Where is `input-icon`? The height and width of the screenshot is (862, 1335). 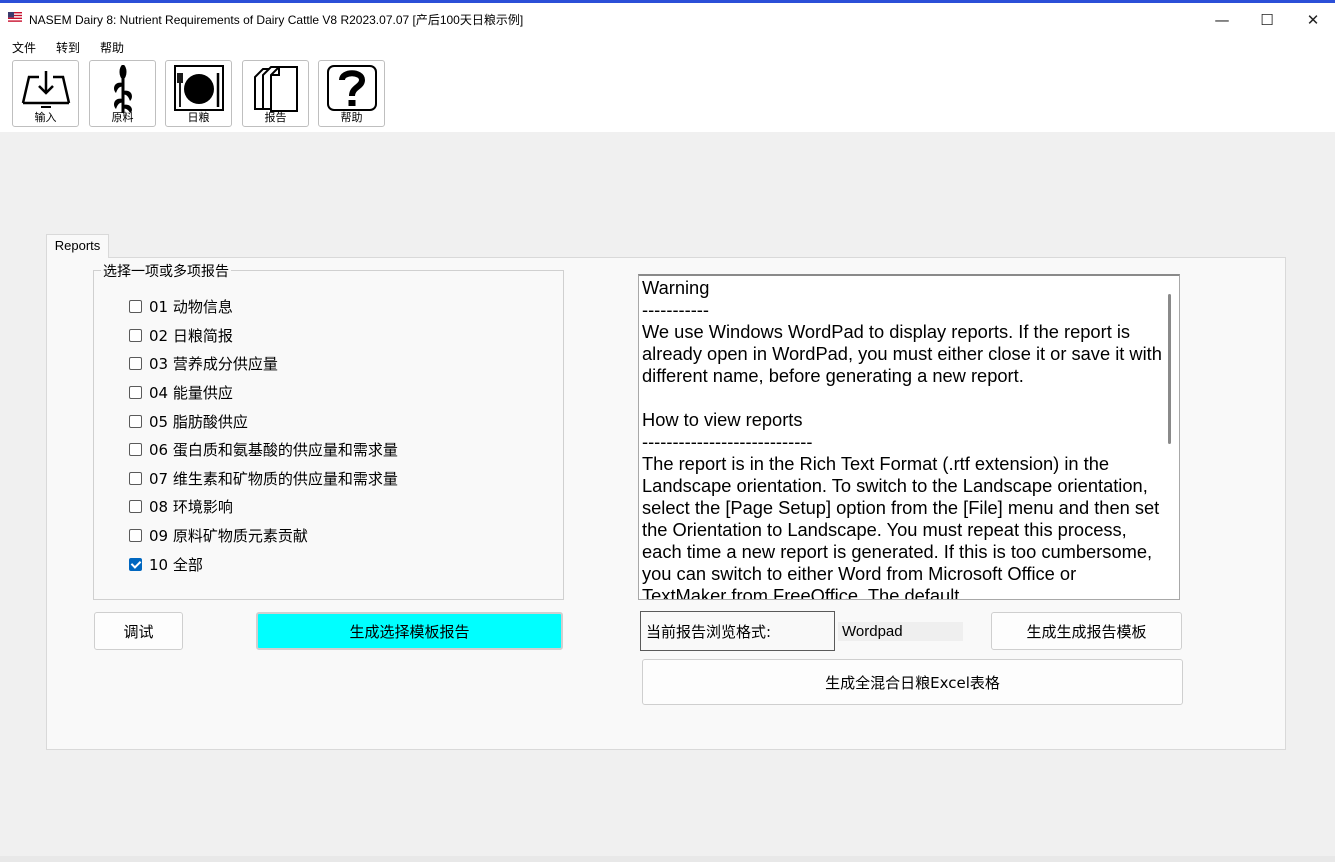
input-icon is located at coordinates (46, 89).